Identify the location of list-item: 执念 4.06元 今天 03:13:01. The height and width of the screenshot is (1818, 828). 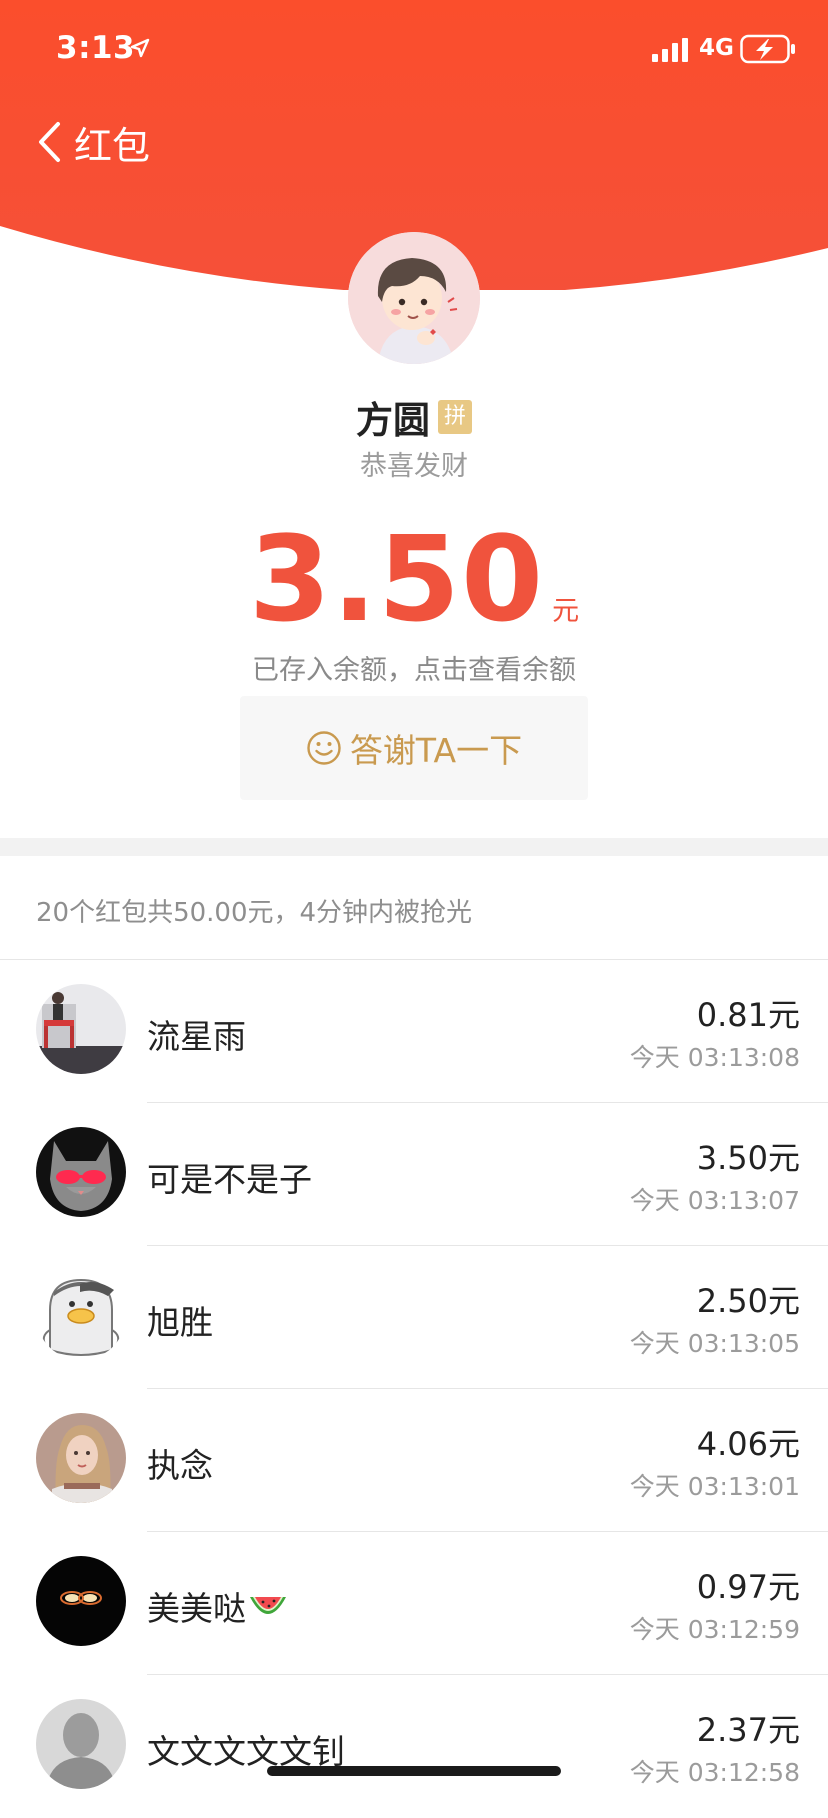
(414, 1460).